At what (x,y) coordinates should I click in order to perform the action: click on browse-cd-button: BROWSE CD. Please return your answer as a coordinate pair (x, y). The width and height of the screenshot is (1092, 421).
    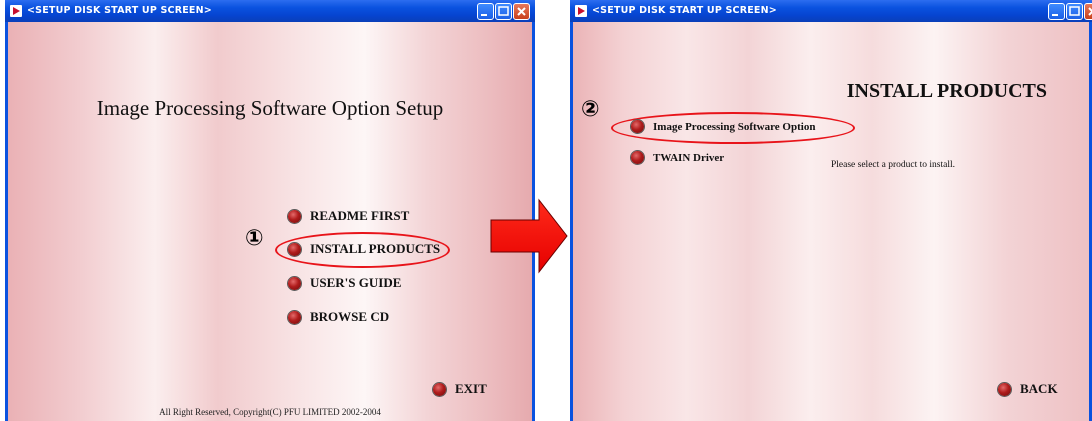
    Looking at the image, I should click on (338, 317).